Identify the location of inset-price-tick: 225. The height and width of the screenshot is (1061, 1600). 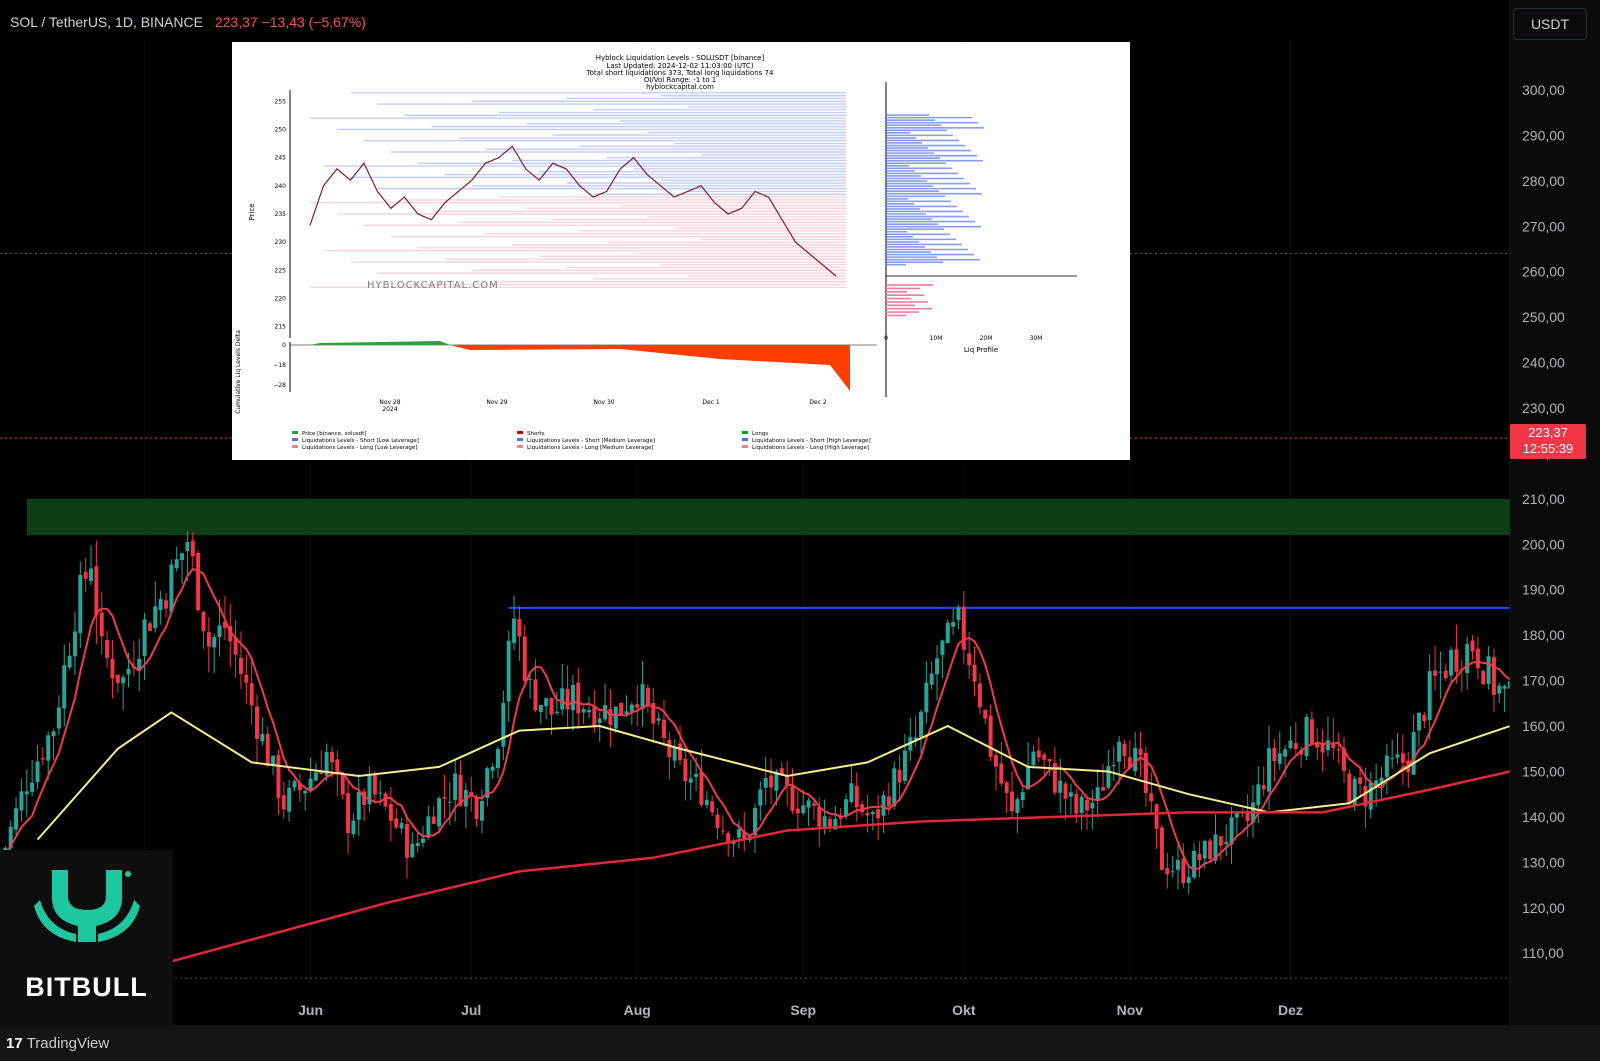
(281, 270).